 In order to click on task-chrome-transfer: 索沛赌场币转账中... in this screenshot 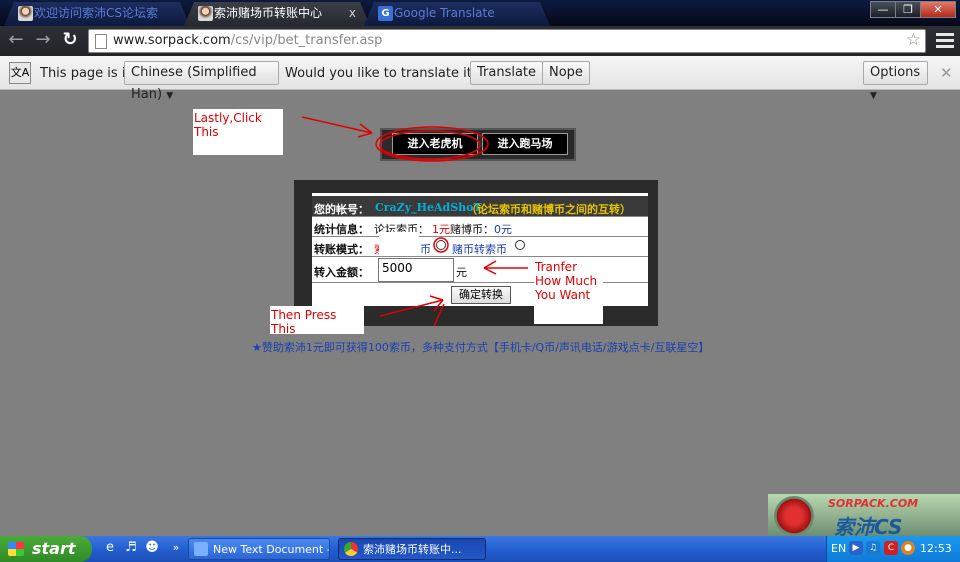, I will do `click(412, 549)`.